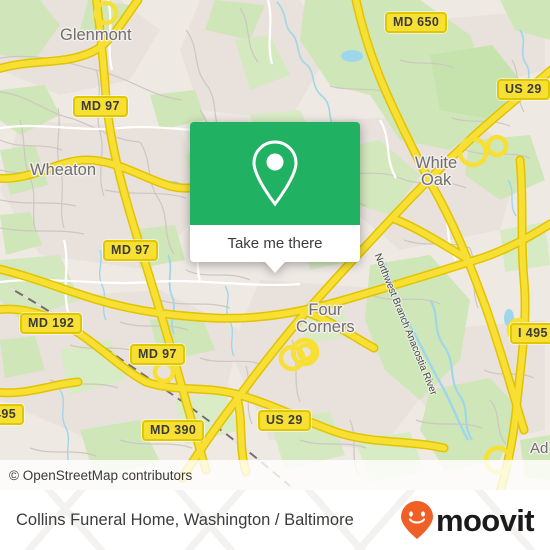 Image resolution: width=550 pixels, height=550 pixels. What do you see at coordinates (101, 475) in the screenshot?
I see `attribution-text: © OpenStreetMap contributors` at bounding box center [101, 475].